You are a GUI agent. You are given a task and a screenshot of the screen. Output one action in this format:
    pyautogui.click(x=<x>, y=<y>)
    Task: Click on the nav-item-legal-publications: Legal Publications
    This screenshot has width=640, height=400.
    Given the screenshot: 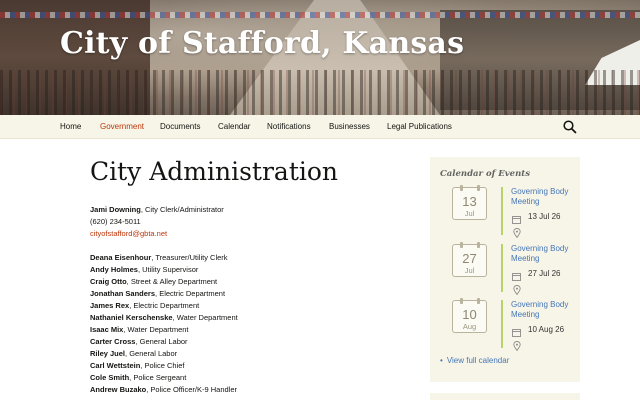 What is the action you would take?
    pyautogui.click(x=419, y=126)
    